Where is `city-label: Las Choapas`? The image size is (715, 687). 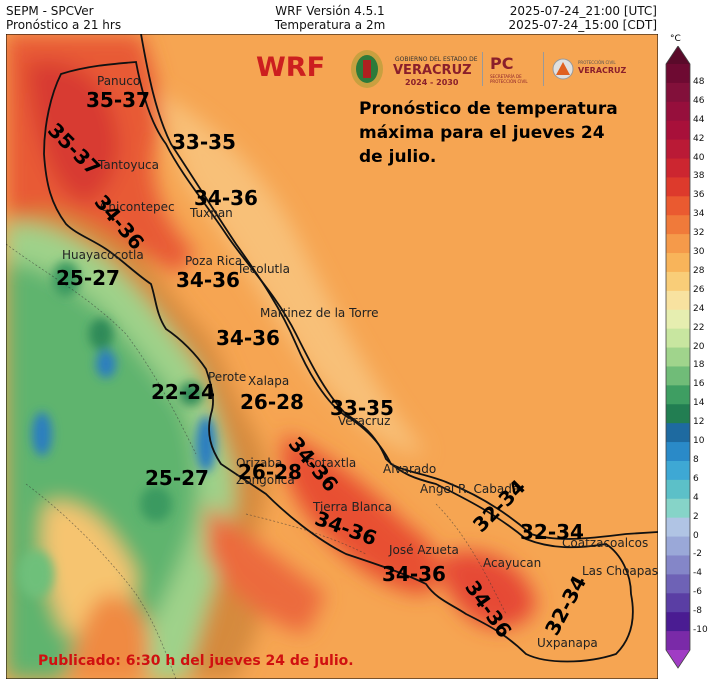 city-label: Las Choapas is located at coordinates (620, 571).